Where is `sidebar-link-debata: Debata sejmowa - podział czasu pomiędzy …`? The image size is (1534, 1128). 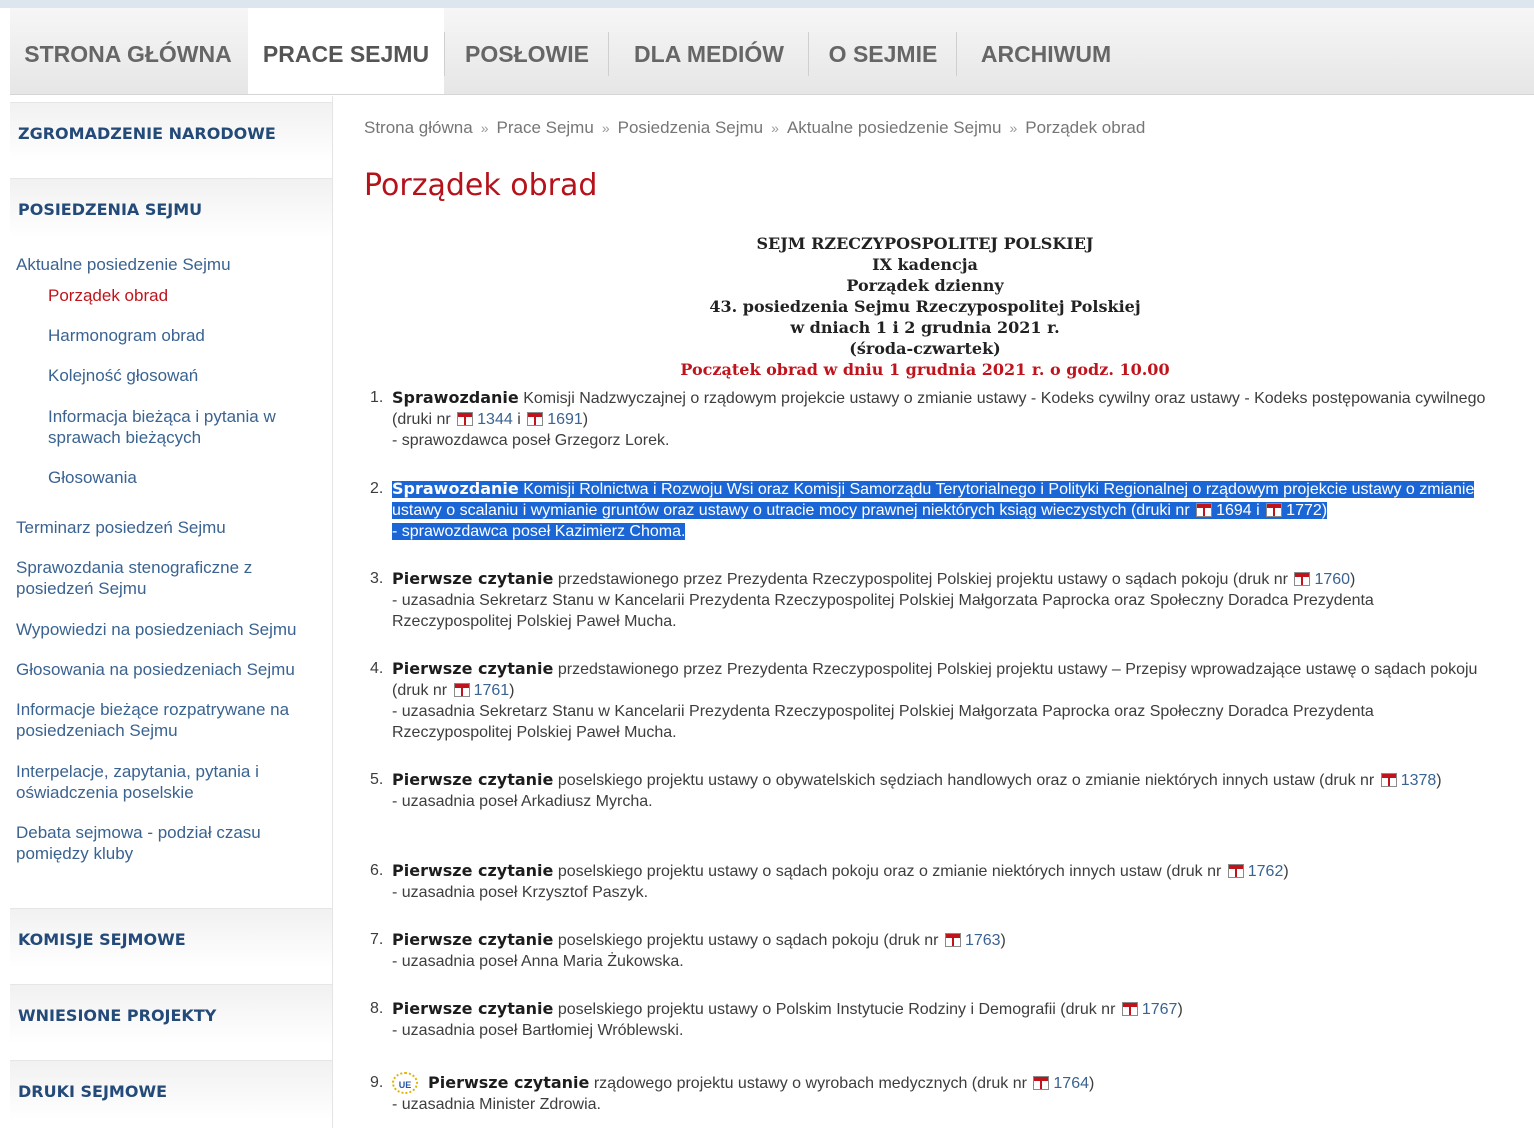
sidebar-link-debata: Debata sejmowa - podział czasu pomiędzy … is located at coordinates (161, 843).